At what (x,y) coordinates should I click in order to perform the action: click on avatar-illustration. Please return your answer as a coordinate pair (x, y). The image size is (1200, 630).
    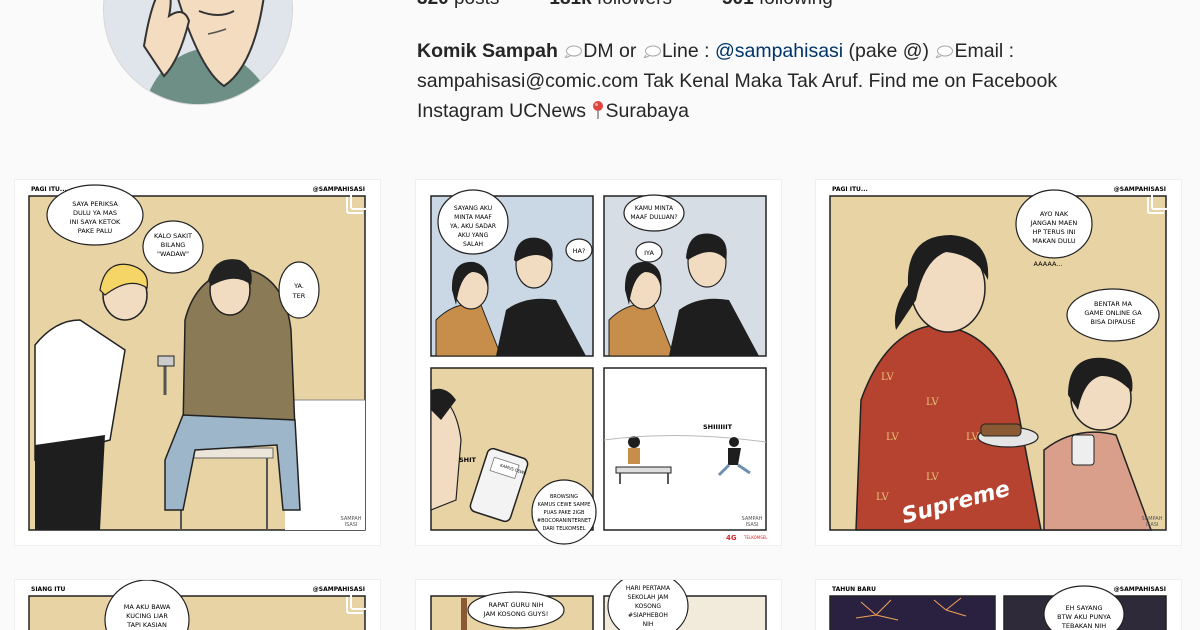
    Looking at the image, I should click on (198, 52).